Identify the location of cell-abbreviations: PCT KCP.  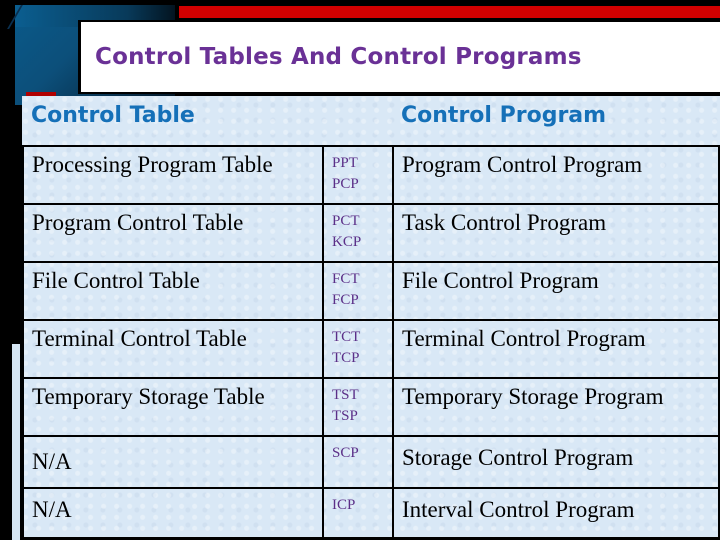
(358, 233).